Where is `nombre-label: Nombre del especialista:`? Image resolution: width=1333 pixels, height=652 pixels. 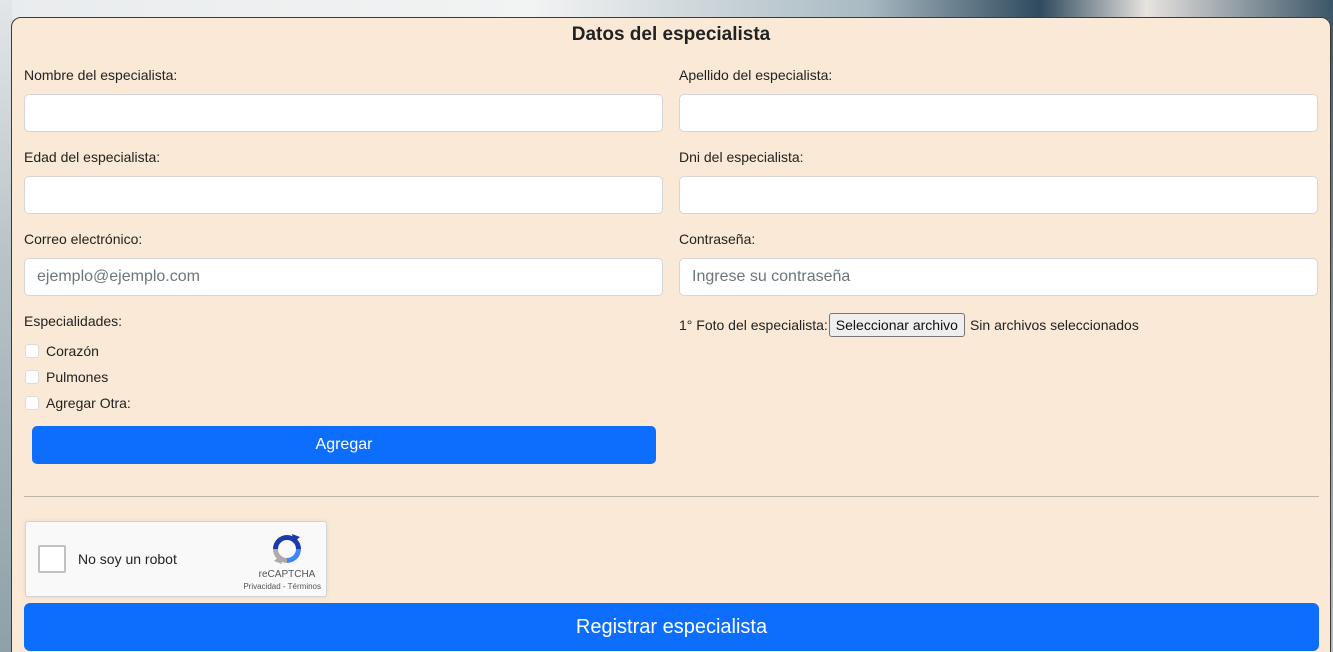 nombre-label: Nombre del especialista: is located at coordinates (101, 75).